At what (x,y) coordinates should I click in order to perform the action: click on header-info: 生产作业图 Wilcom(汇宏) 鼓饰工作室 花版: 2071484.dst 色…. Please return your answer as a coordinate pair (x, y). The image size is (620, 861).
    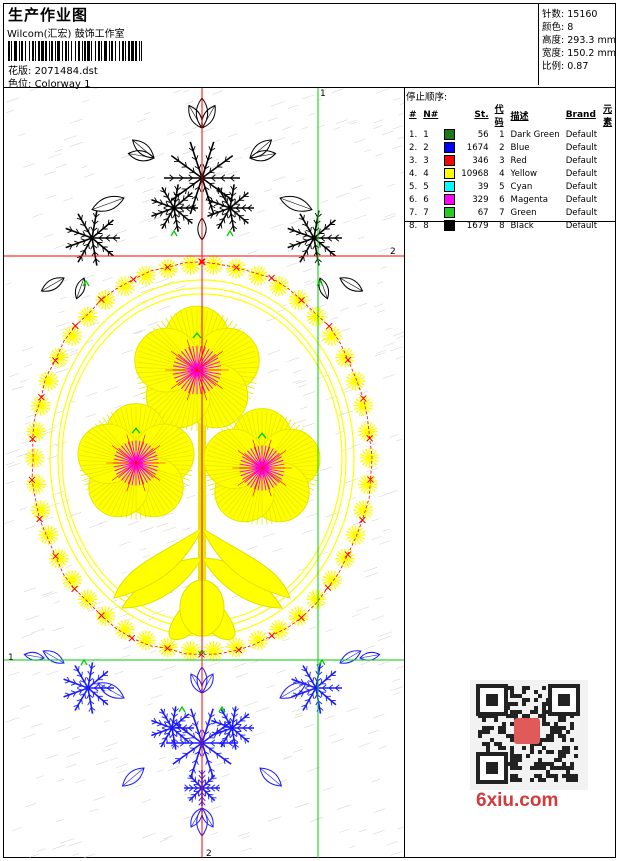
    Looking at the image, I should click on (270, 47).